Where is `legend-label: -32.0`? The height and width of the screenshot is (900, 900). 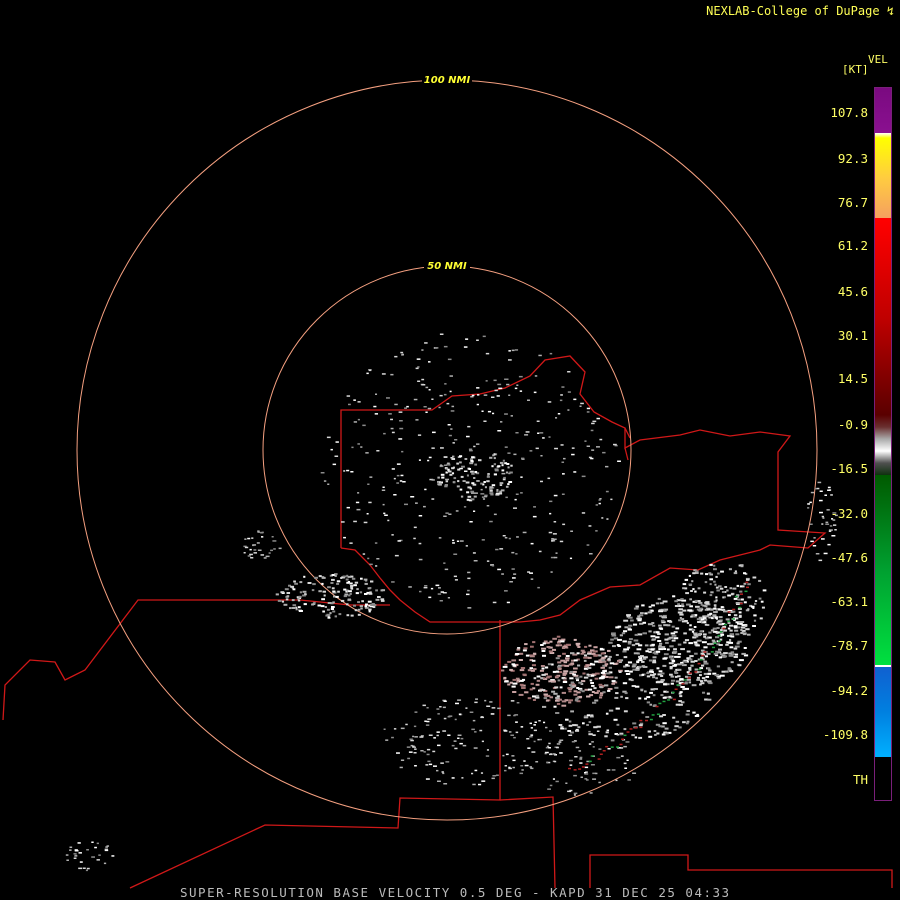 legend-label: -32.0 is located at coordinates (849, 513).